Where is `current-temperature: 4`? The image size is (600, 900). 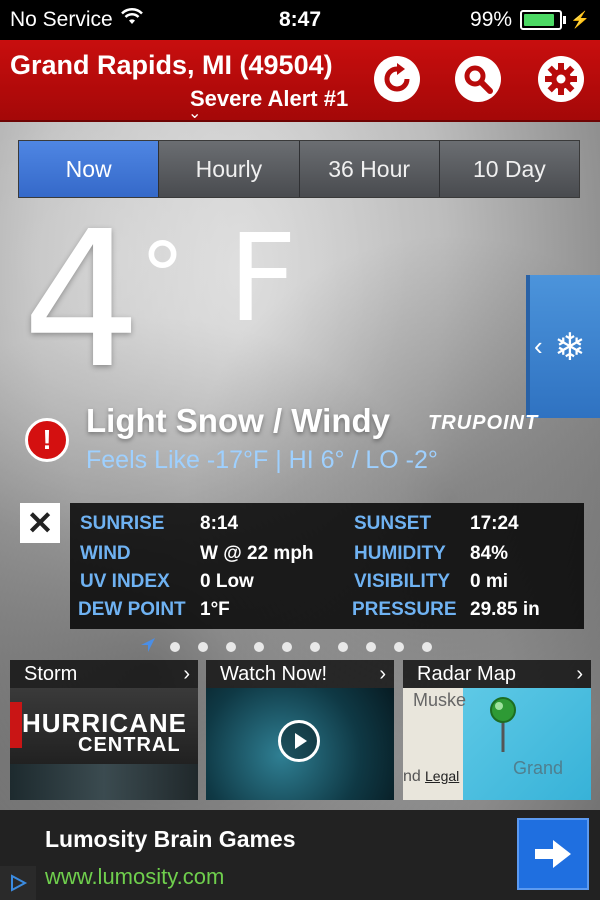
current-temperature: 4 is located at coordinates (83, 300).